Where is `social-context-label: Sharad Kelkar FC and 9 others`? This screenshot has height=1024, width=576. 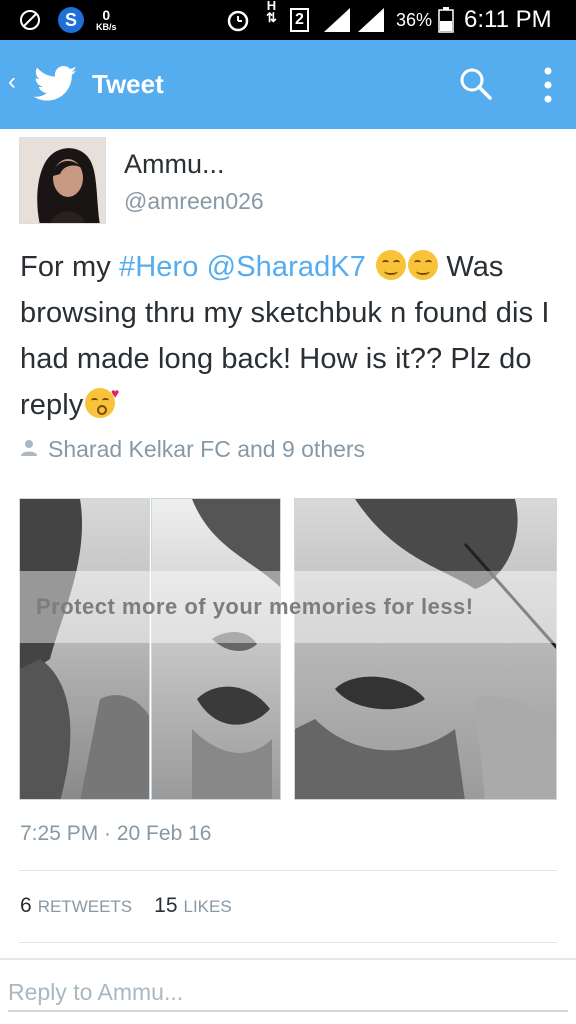 social-context-label: Sharad Kelkar FC and 9 others is located at coordinates (207, 449).